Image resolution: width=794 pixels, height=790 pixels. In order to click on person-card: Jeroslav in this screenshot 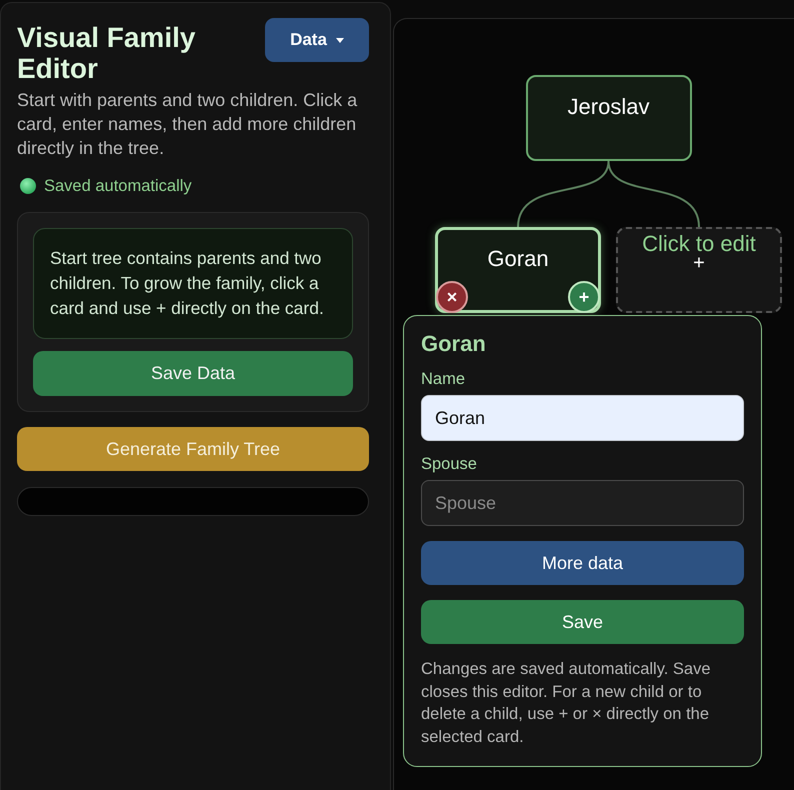, I will do `click(609, 118)`.